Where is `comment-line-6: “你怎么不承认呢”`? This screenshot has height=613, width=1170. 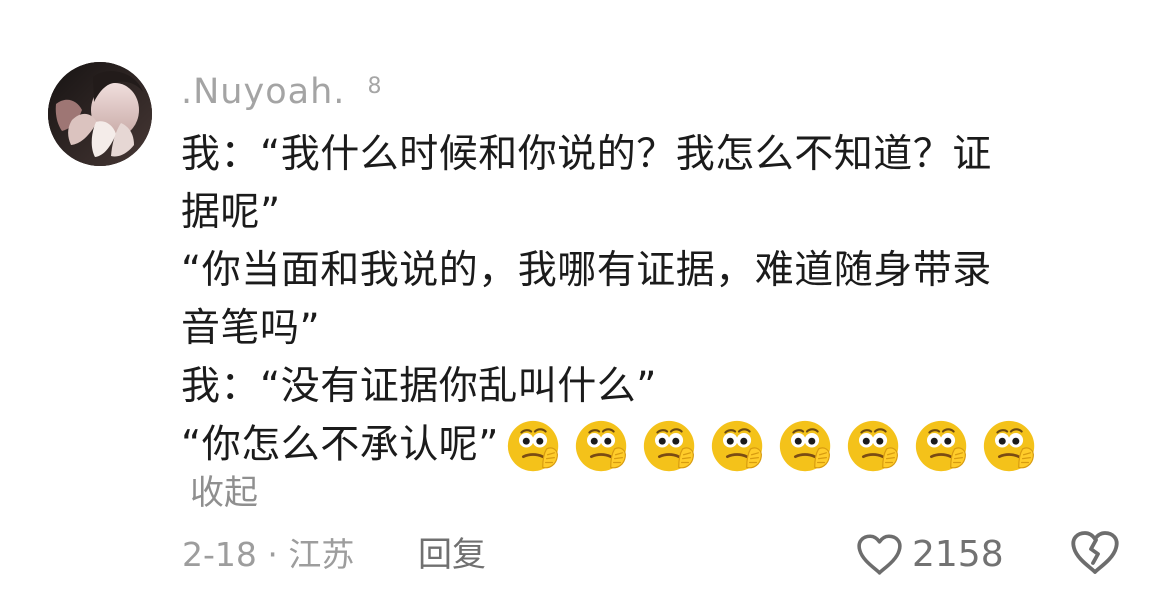 comment-line-6: “你怎么不承认呢” is located at coordinates (340, 445).